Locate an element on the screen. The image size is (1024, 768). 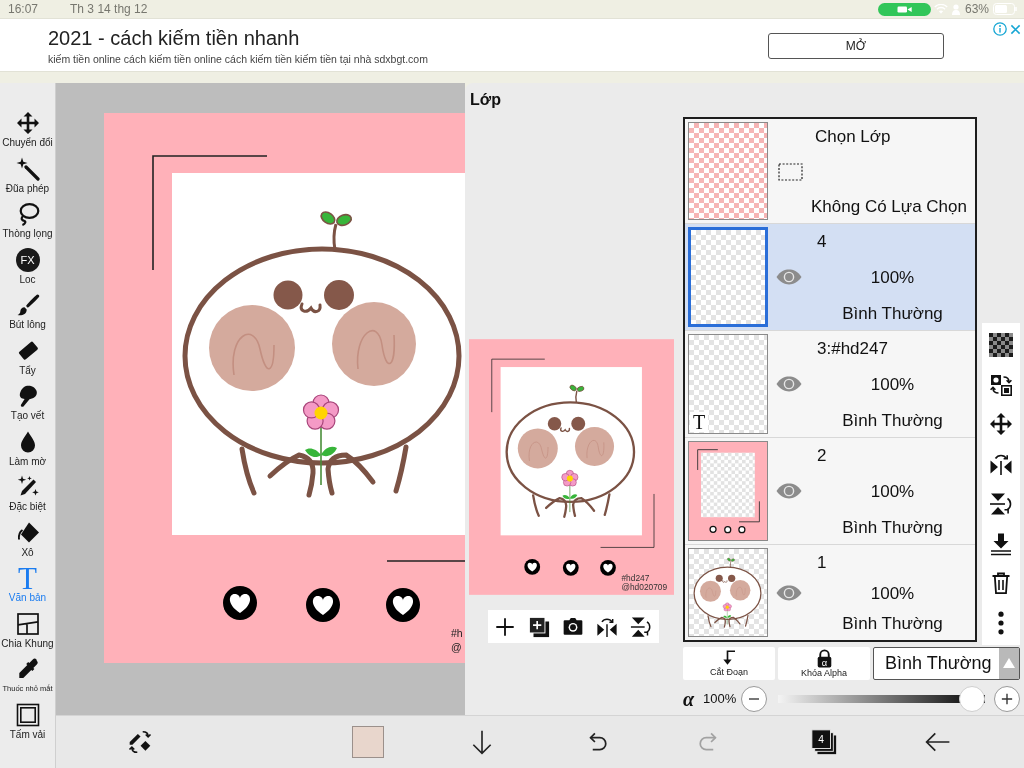
status-time: 16:07 is located at coordinates (23, 9).